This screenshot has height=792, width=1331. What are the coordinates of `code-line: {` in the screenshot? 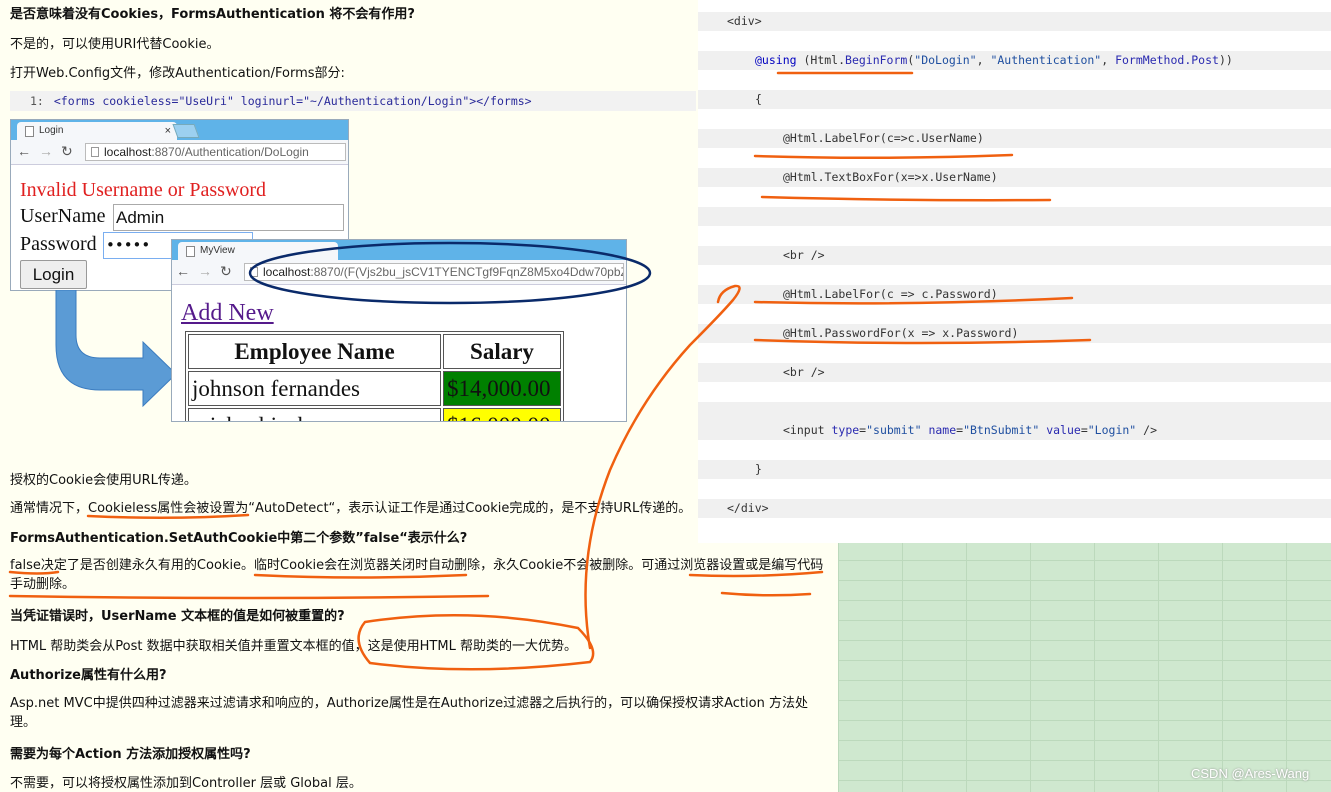 It's located at (1014, 99).